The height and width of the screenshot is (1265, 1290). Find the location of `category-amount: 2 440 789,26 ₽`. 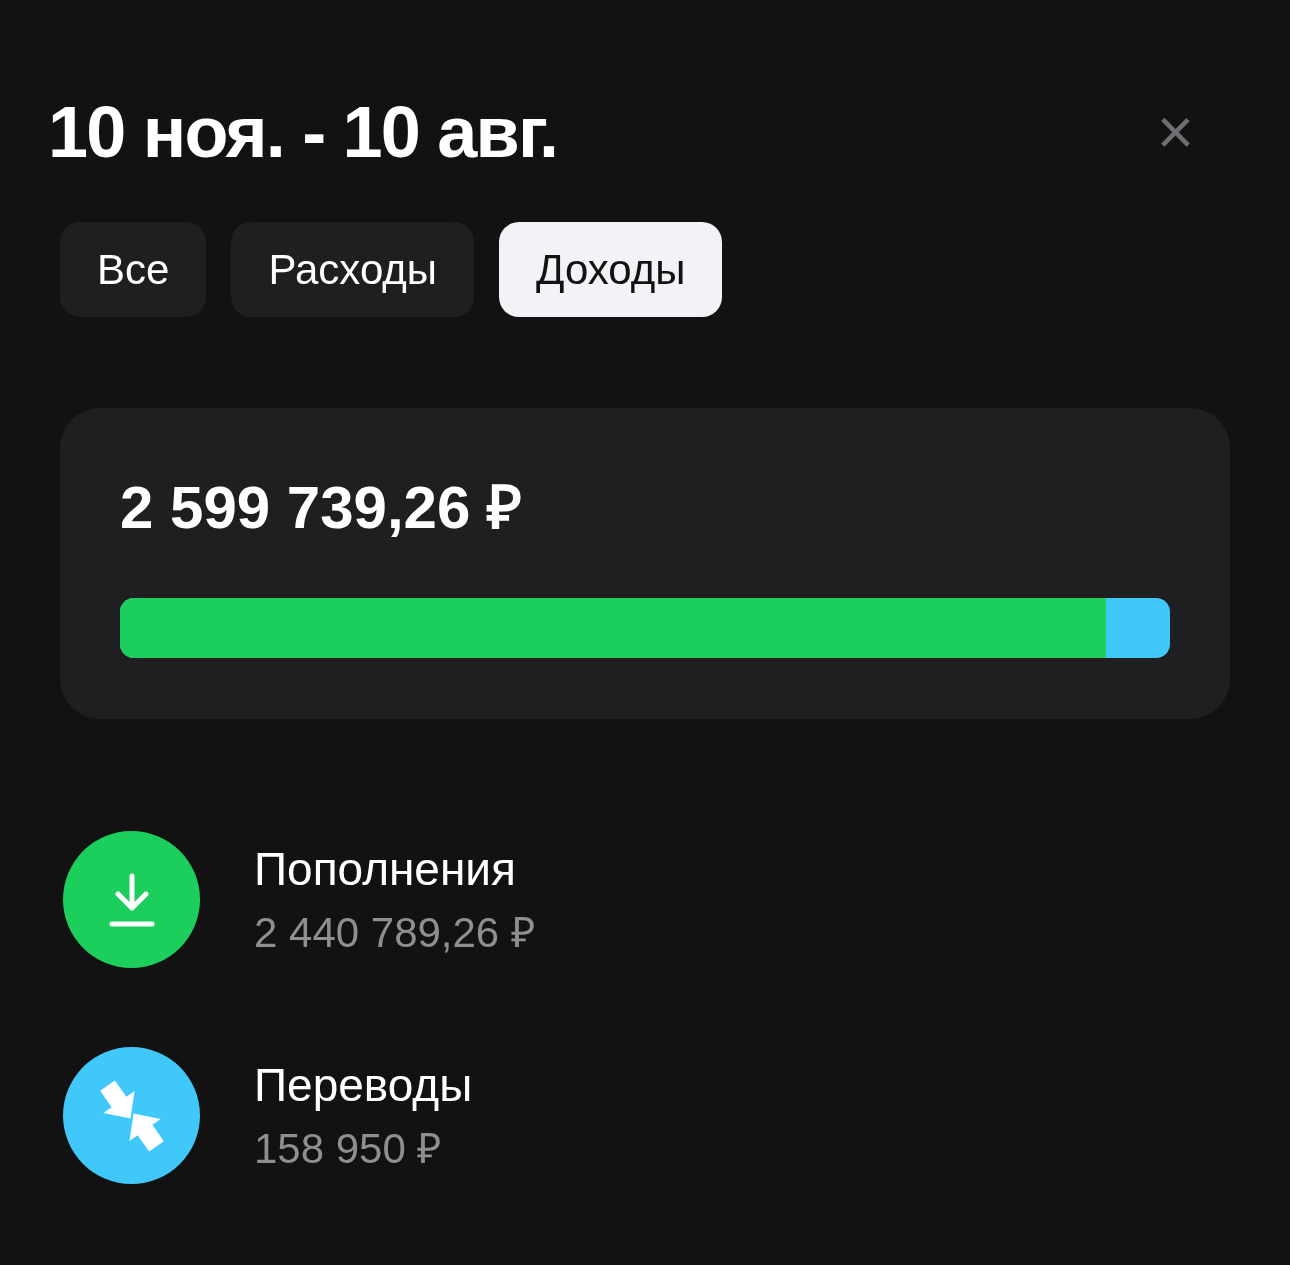

category-amount: 2 440 789,26 ₽ is located at coordinates (394, 932).